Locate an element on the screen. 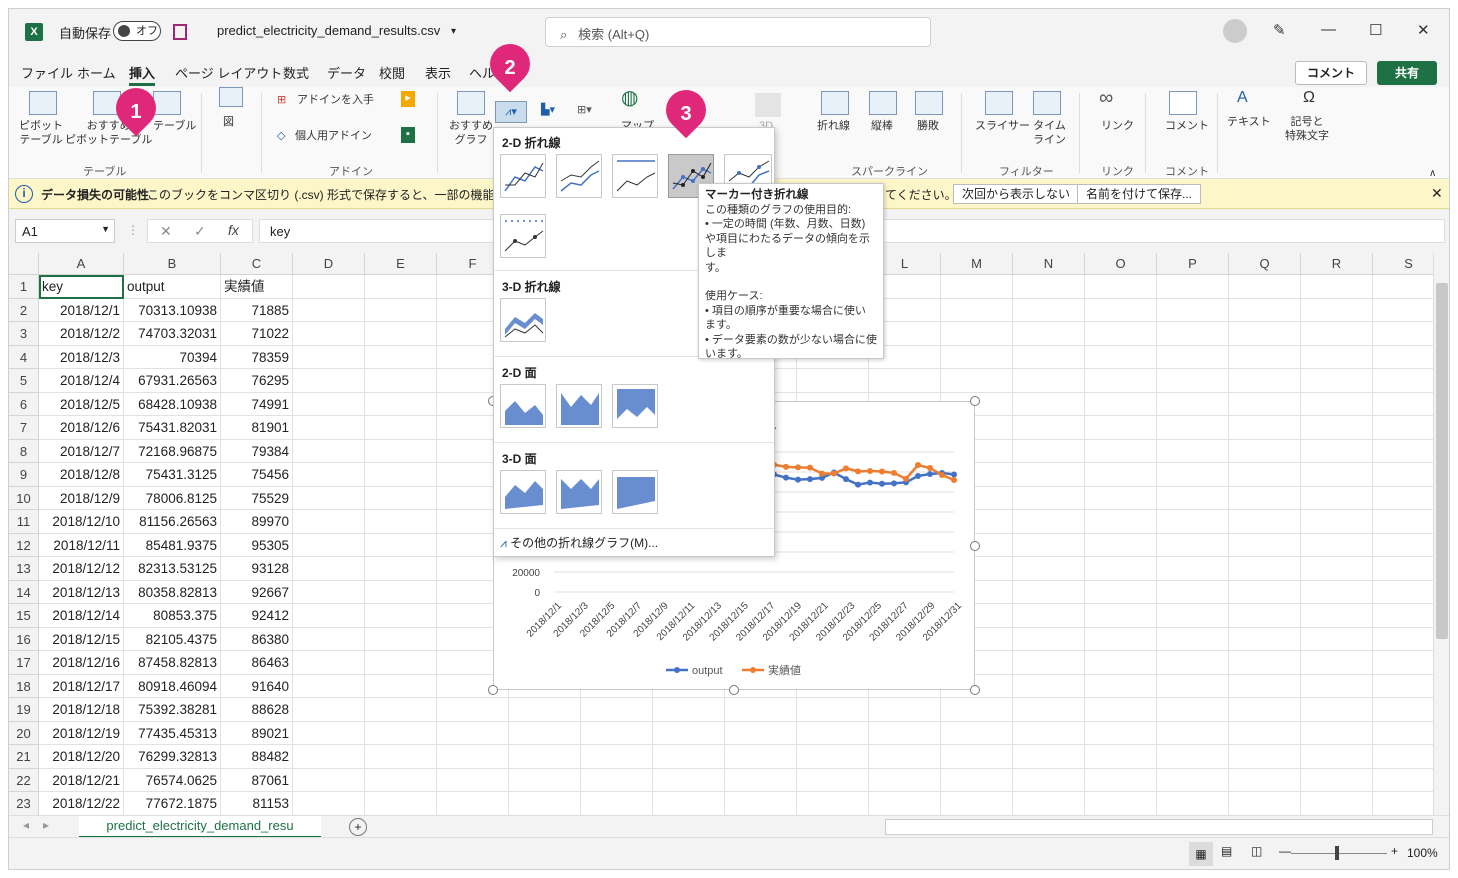 The image size is (1458, 878). cell: 2018/12/13 is located at coordinates (81, 592).